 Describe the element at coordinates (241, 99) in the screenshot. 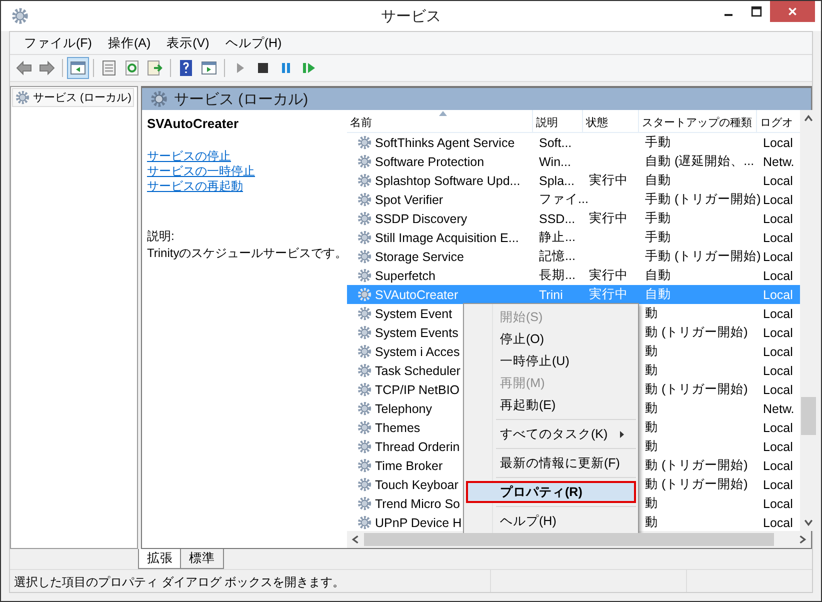

I see `panel-title: サービス (ローカル)` at that location.